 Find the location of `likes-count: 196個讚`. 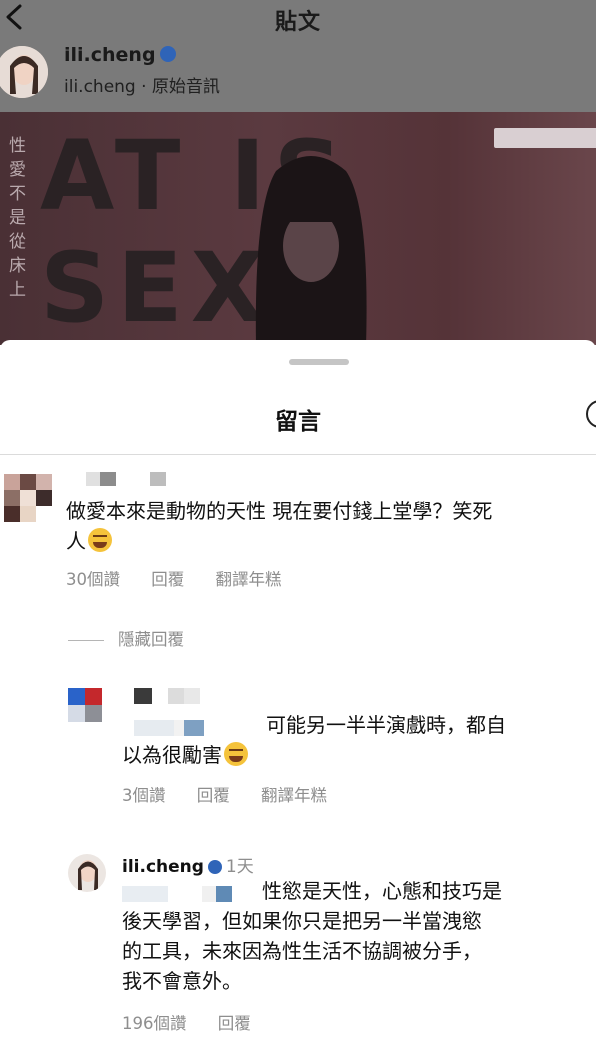

likes-count: 196個讚 is located at coordinates (154, 1023).